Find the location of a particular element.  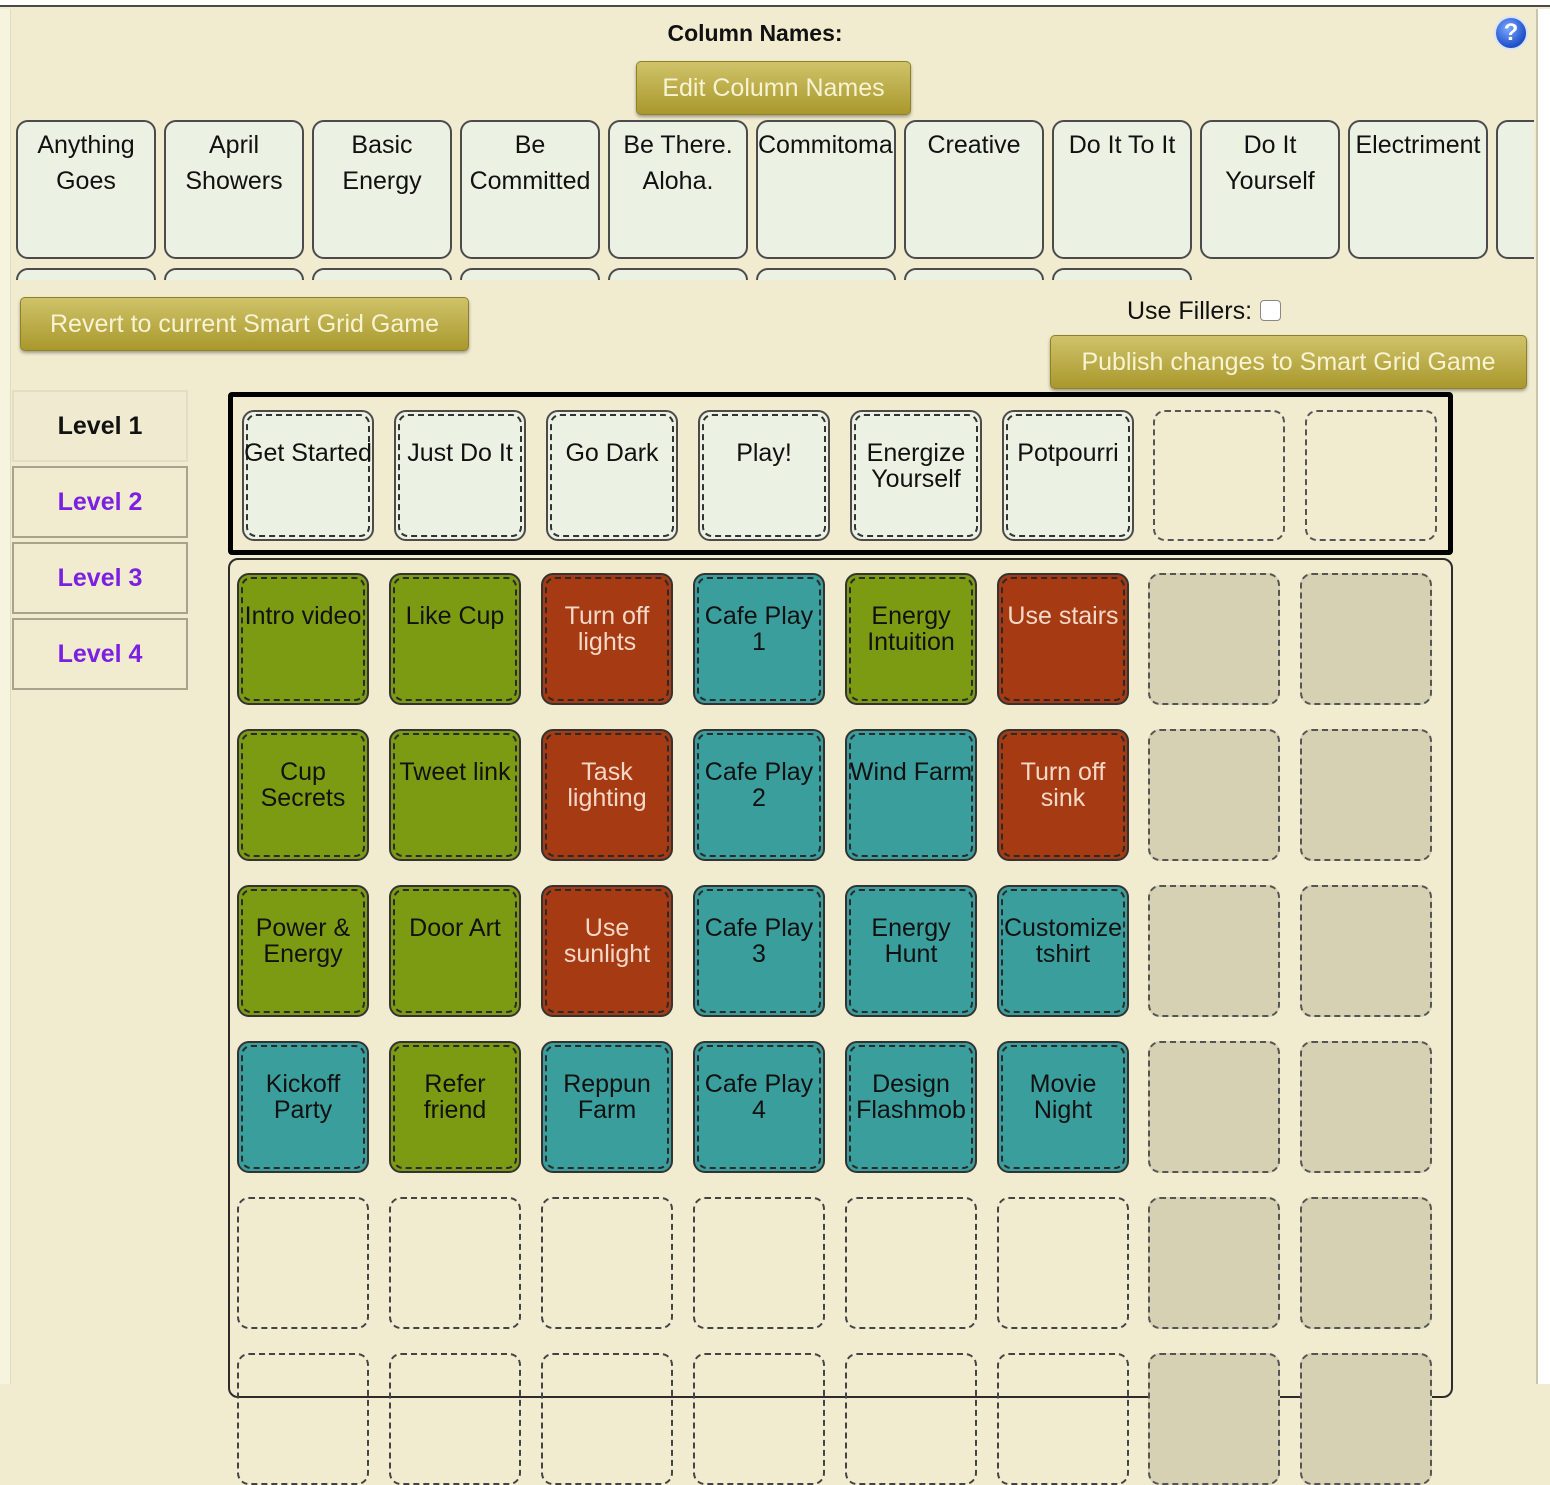

grid-column-header: Play! is located at coordinates (764, 475).